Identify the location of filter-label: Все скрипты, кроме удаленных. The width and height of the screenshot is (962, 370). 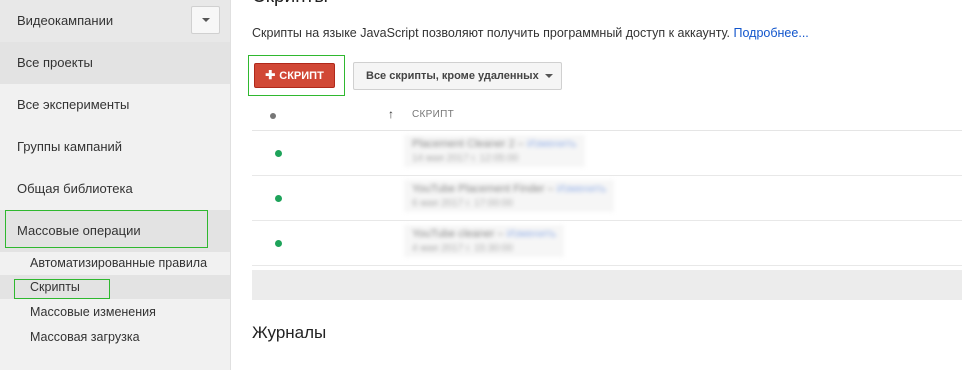
(452, 76).